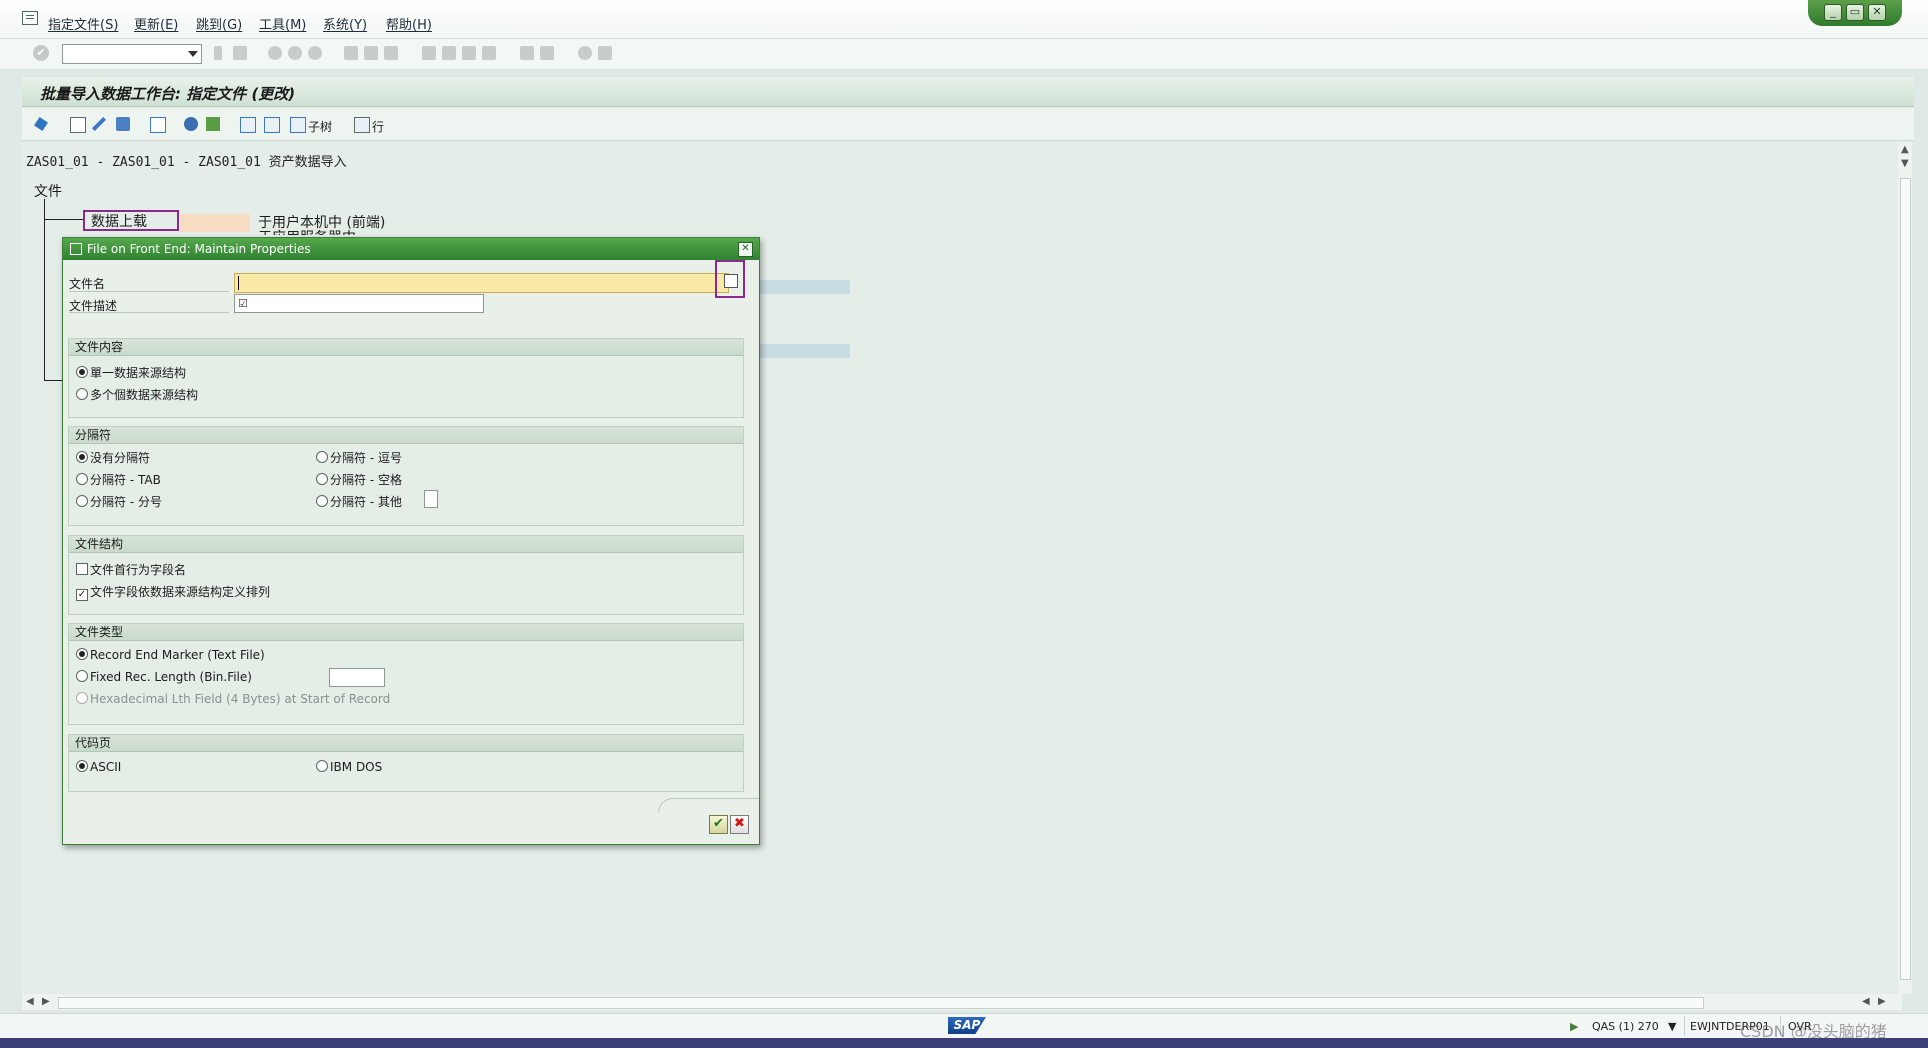 This screenshot has width=1928, height=1048. What do you see at coordinates (359, 303) in the screenshot?
I see `description-input: ☑` at bounding box center [359, 303].